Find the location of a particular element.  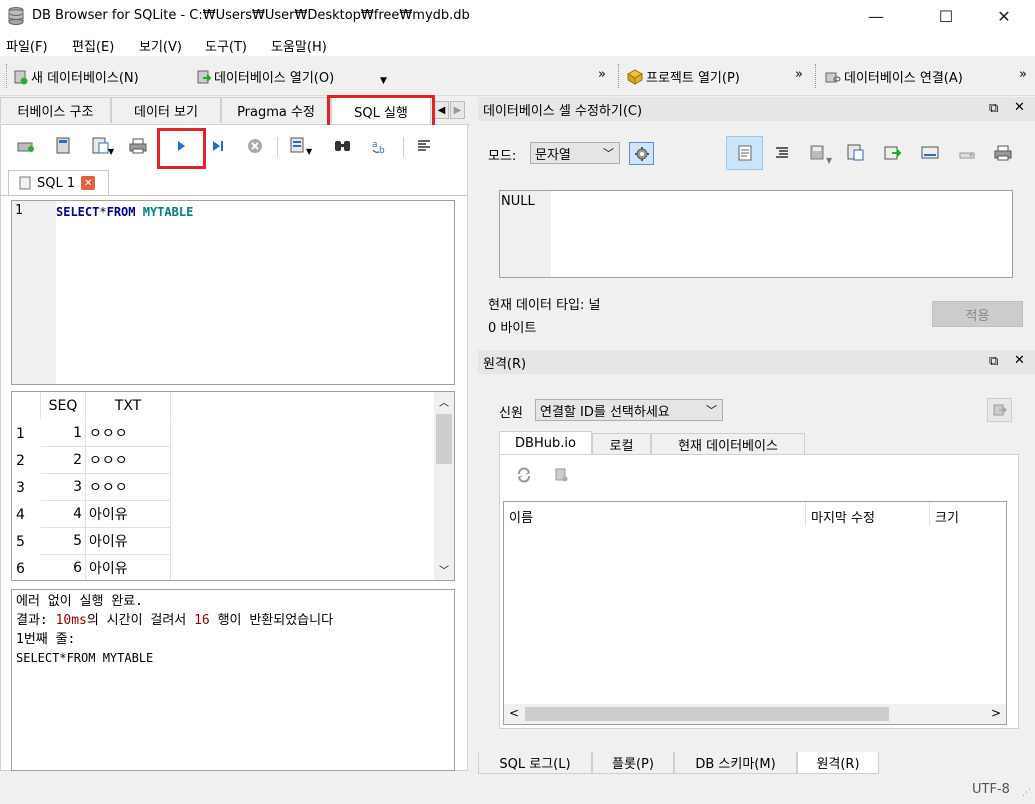

identity-select: 연결할 ID를 선택하세요 ﹀ is located at coordinates (629, 410).